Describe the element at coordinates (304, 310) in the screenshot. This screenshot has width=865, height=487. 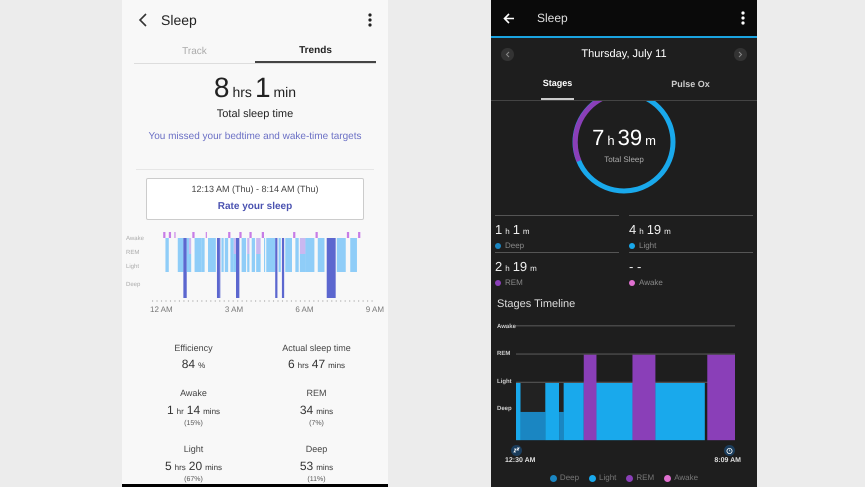
I see `time-label: 6 AM` at that location.